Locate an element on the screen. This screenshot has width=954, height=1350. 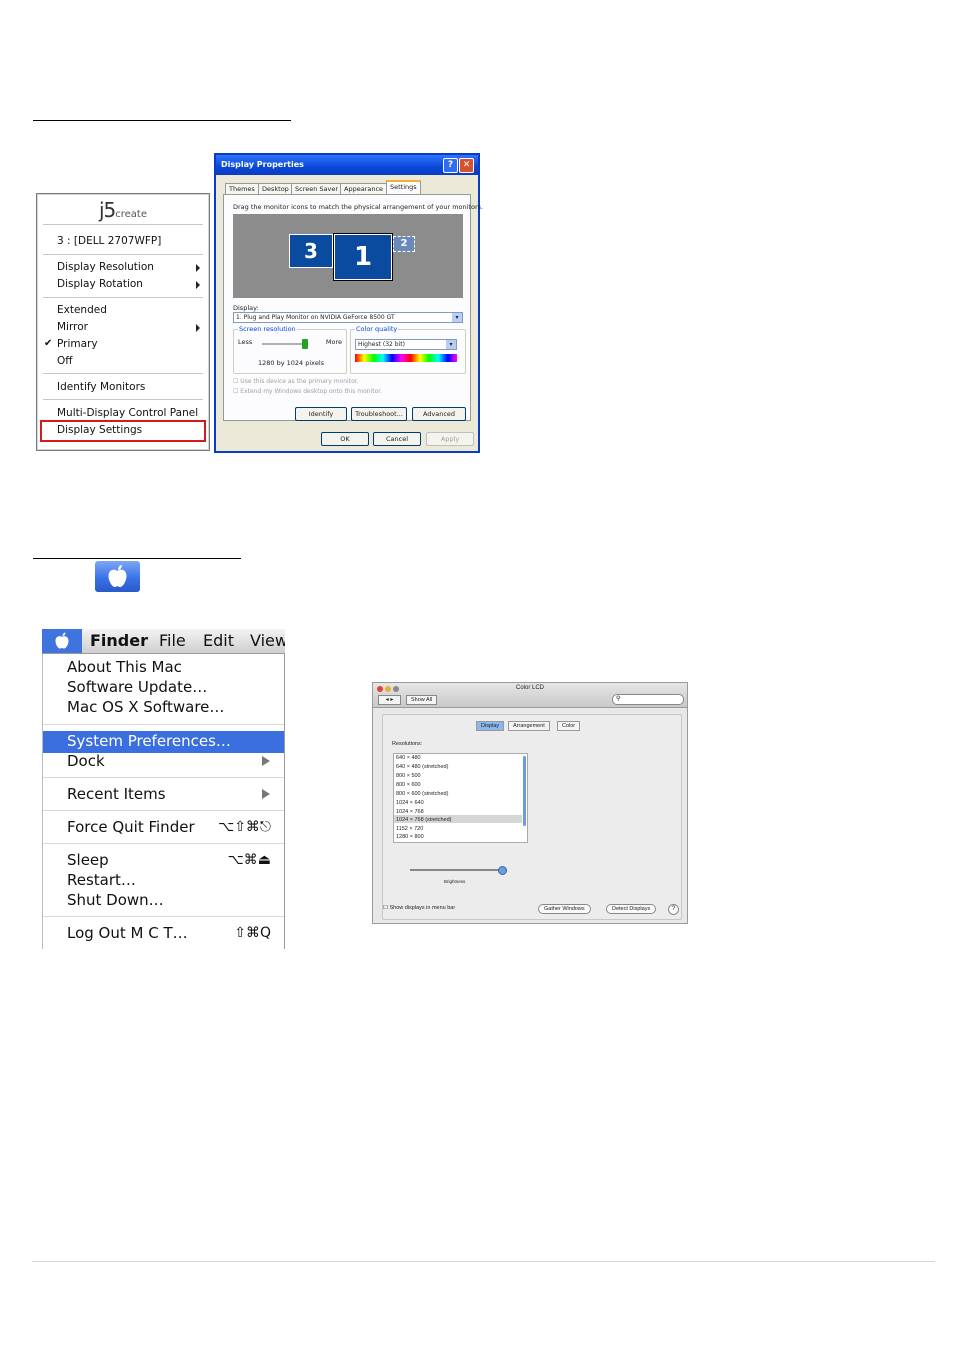
segment-display: Display is located at coordinates (490, 726).